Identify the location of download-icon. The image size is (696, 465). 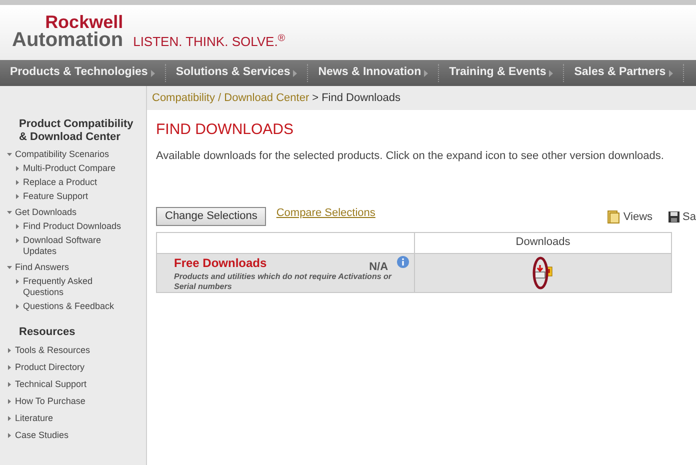
(540, 271).